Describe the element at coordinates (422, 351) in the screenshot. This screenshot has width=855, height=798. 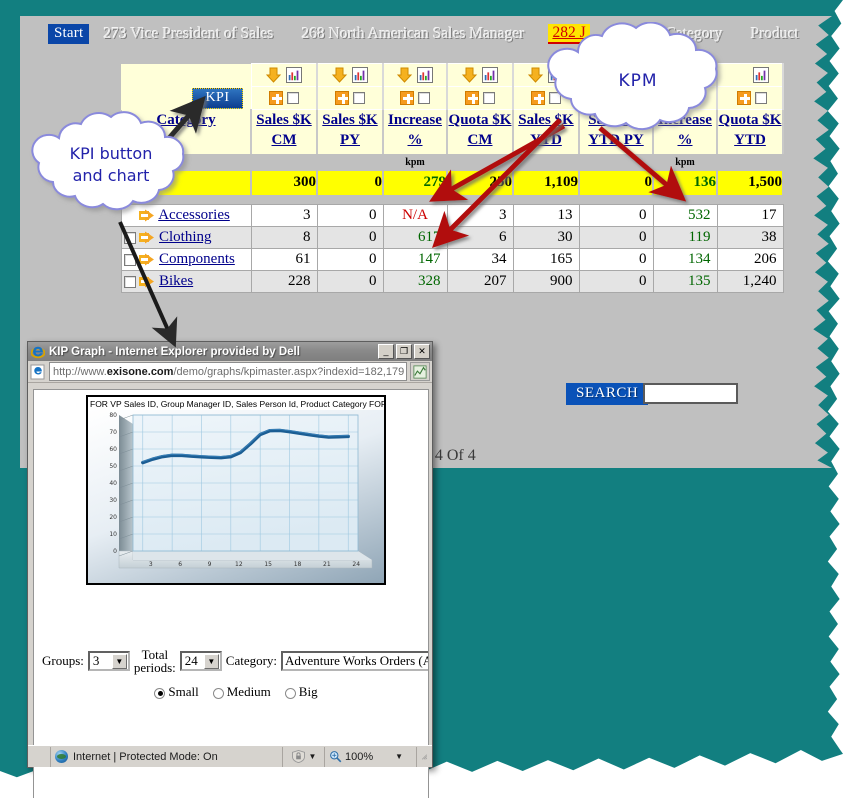
I see `close-button: ✕` at that location.